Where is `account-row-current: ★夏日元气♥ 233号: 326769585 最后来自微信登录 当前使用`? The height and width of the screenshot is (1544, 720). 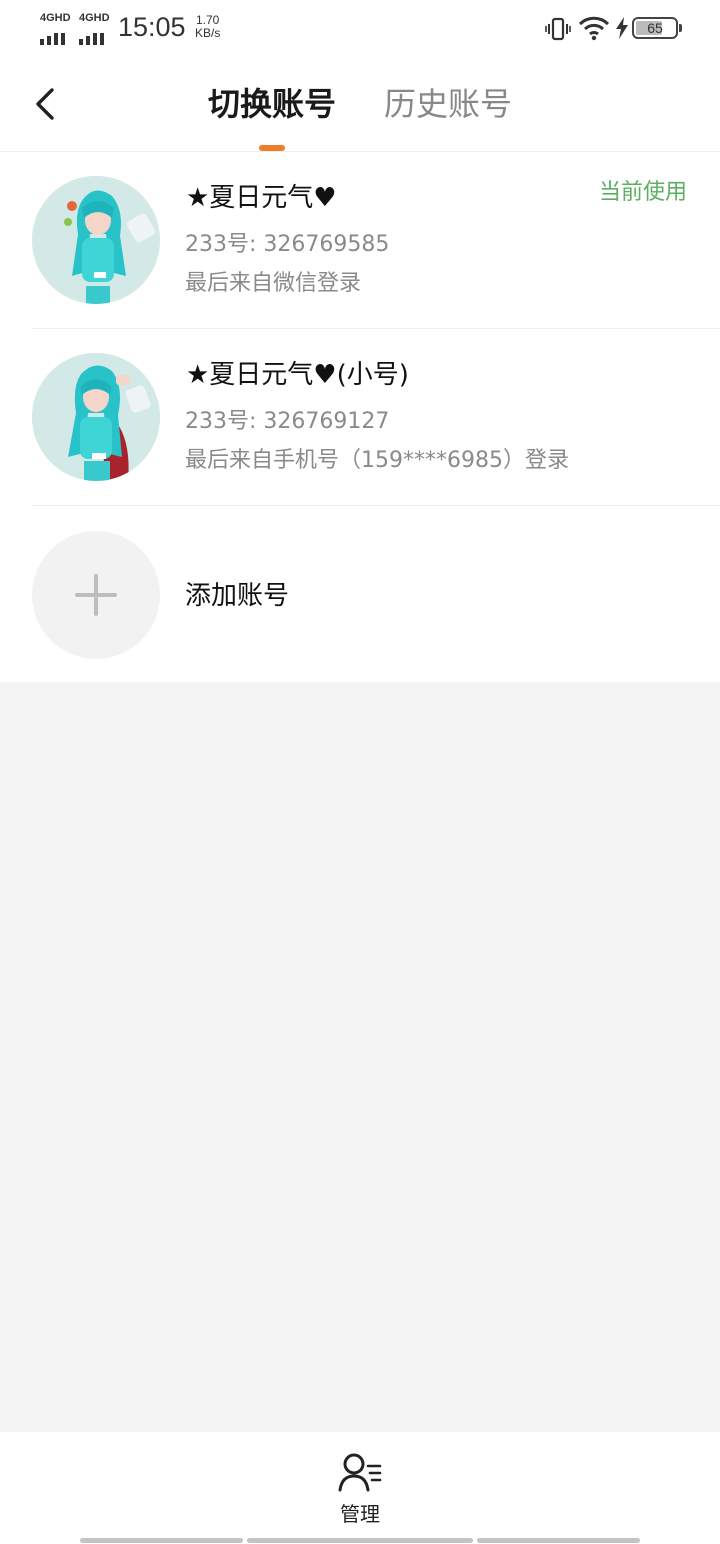
account-row-current: ★夏日元气♥ 233号: 326769585 最后来自微信登录 当前使用 is located at coordinates (360, 240).